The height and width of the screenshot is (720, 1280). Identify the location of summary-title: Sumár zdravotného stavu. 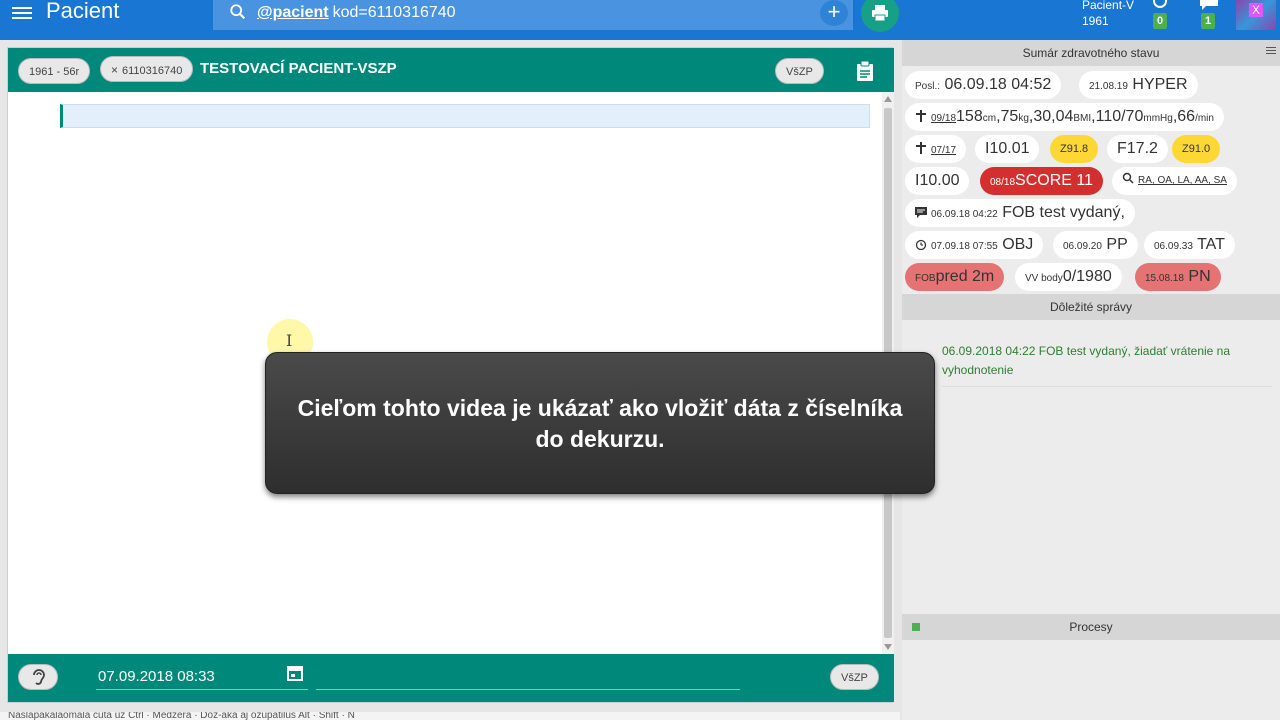
(1091, 53).